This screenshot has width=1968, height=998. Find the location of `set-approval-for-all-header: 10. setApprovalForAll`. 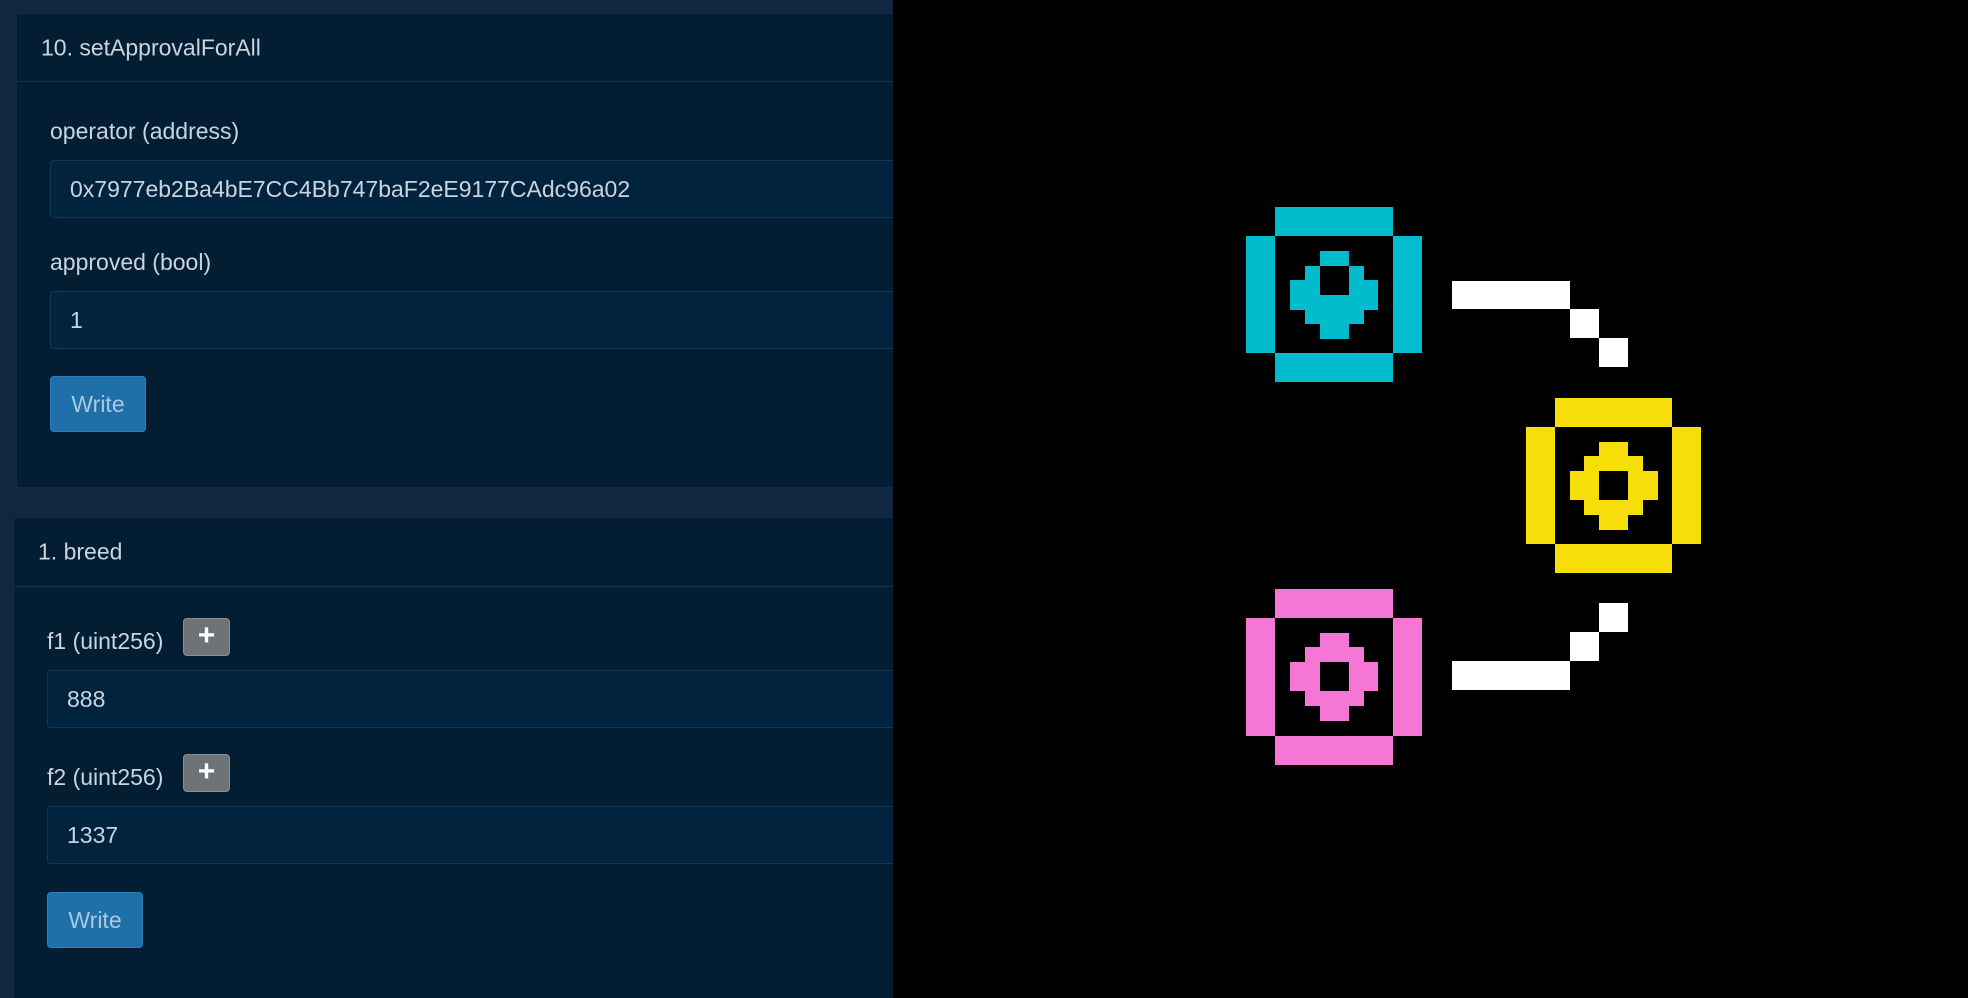

set-approval-for-all-header: 10. setApprovalForAll is located at coordinates (455, 48).